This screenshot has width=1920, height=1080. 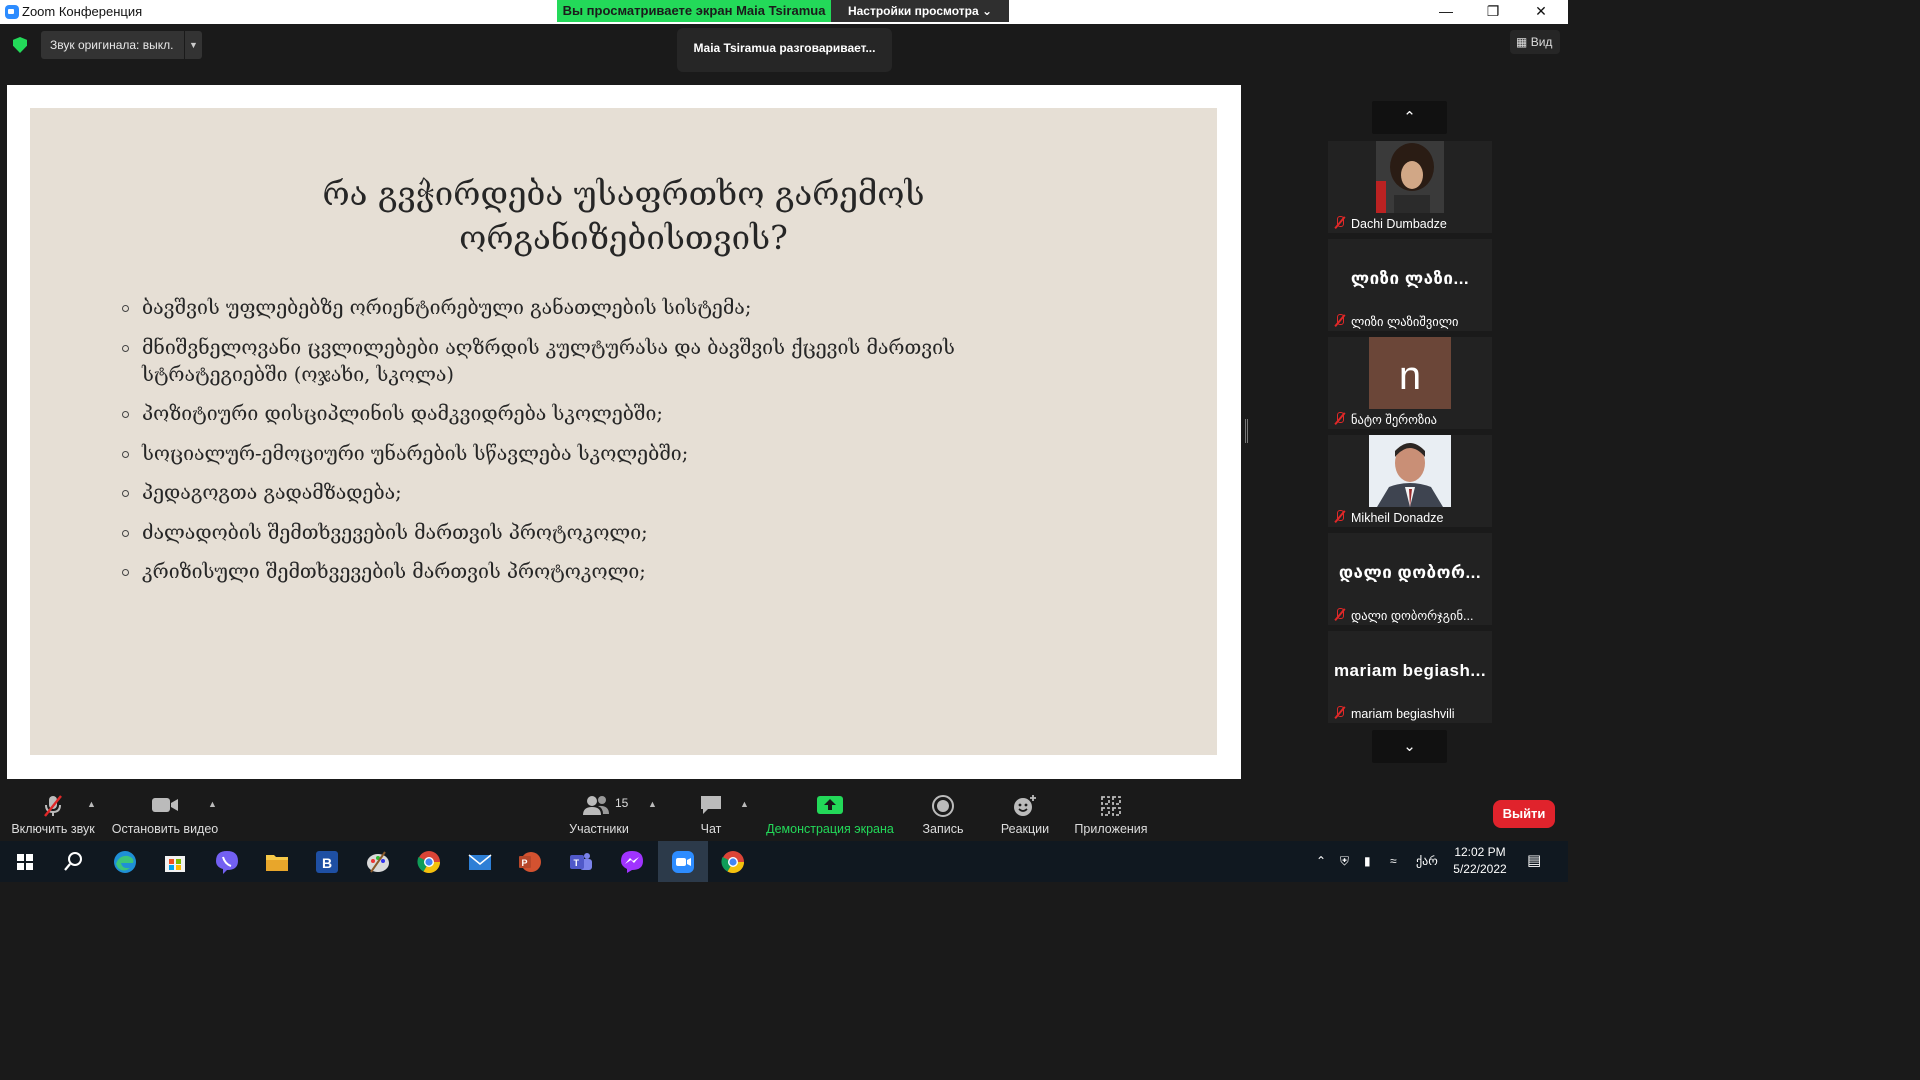 What do you see at coordinates (175, 862) in the screenshot?
I see `microsoft-store-icon` at bounding box center [175, 862].